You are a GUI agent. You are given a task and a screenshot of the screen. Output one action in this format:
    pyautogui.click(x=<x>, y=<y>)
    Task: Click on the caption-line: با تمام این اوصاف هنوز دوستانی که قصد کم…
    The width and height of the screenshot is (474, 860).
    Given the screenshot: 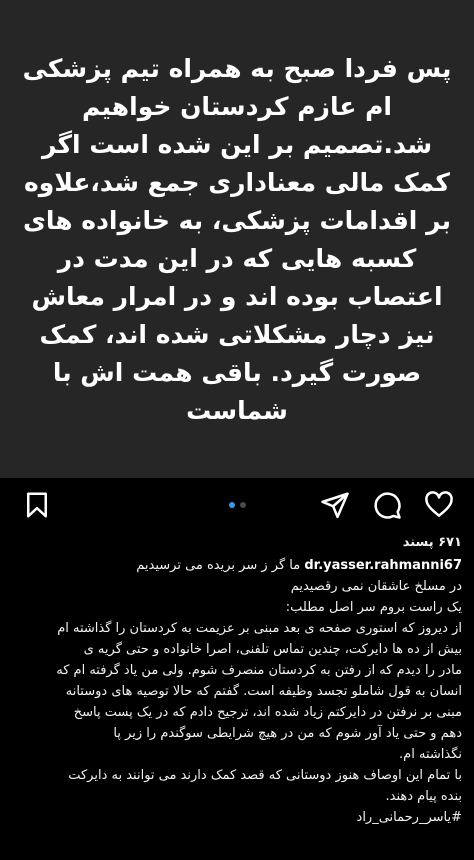 What is the action you would take?
    pyautogui.click(x=265, y=775)
    